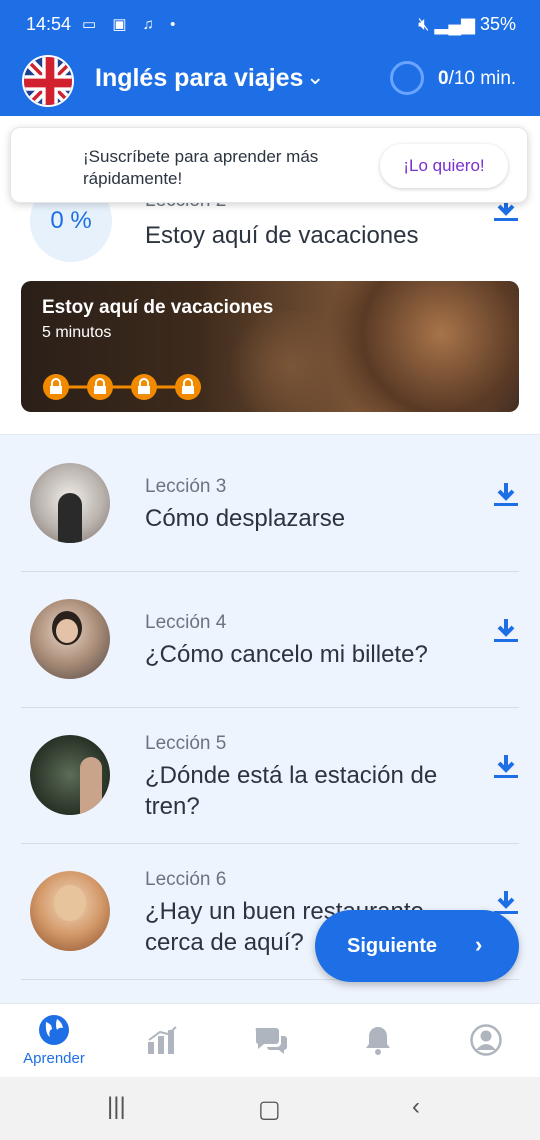 The height and width of the screenshot is (1140, 540). I want to click on lesson-number: Lección 3, so click(186, 486).